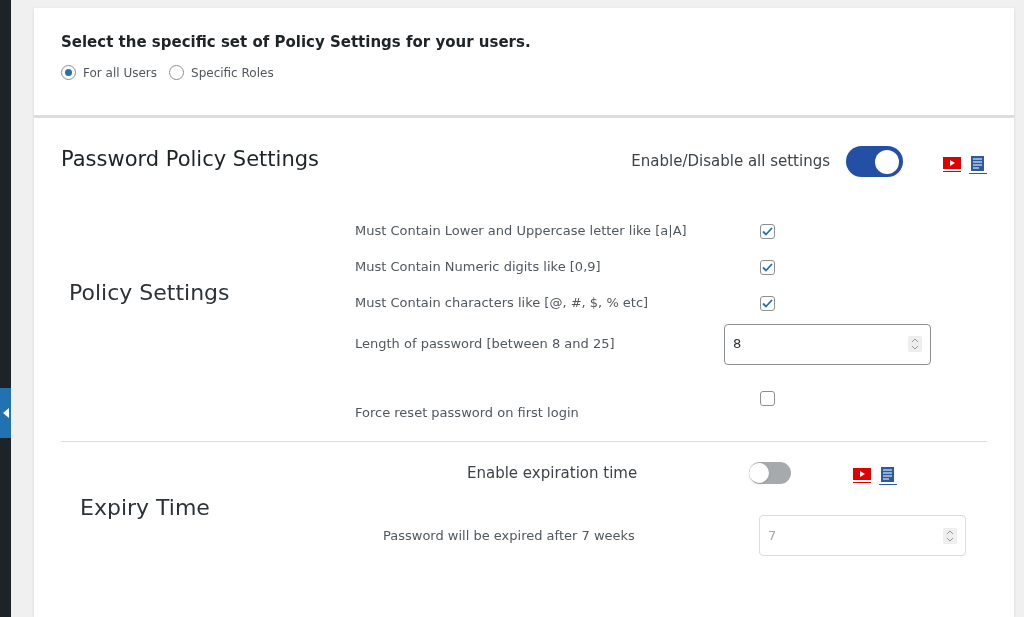  What do you see at coordinates (485, 344) in the screenshot?
I see `setting-label: Length of password [between 8 and 25]` at bounding box center [485, 344].